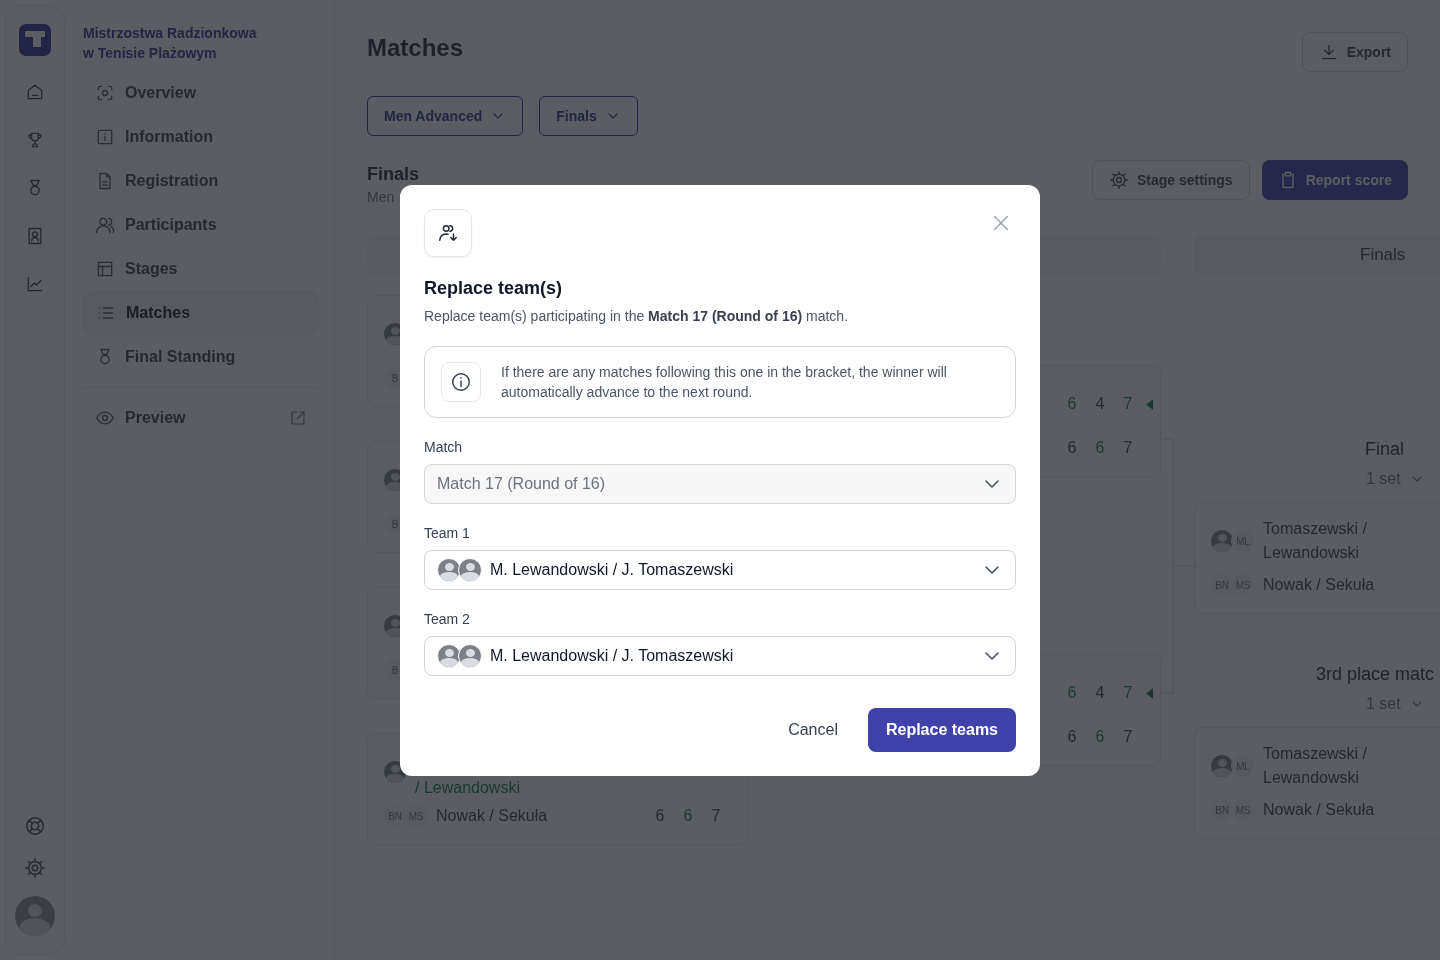 The height and width of the screenshot is (960, 1440). I want to click on field-label: Match, so click(444, 446).